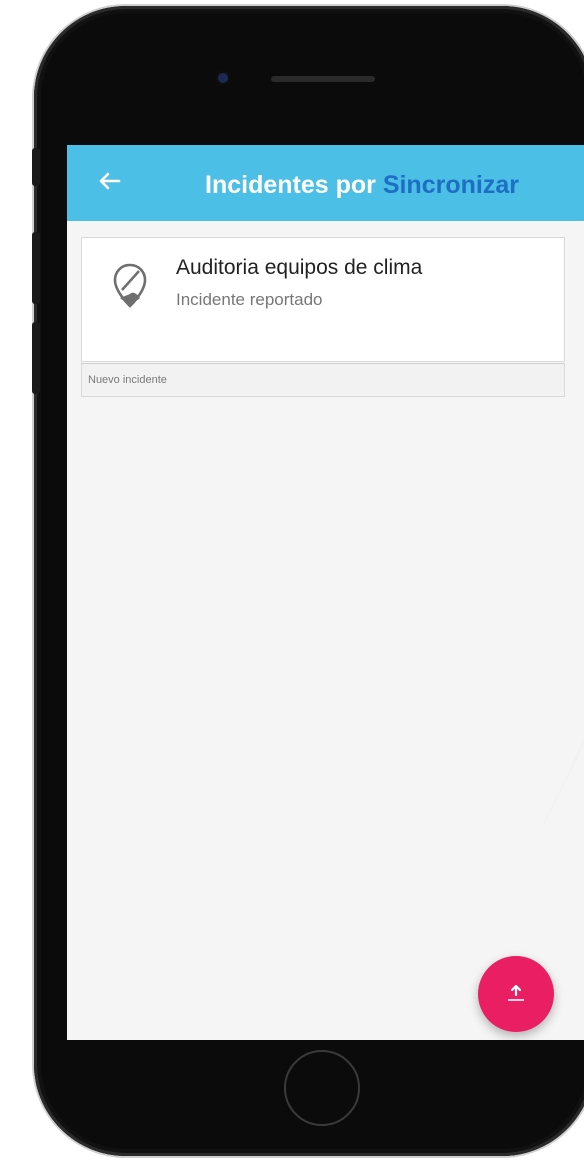 Image resolution: width=584 pixels, height=1162 pixels. Describe the element at coordinates (323, 380) in the screenshot. I see `section-footer: Nuevo incidente` at that location.